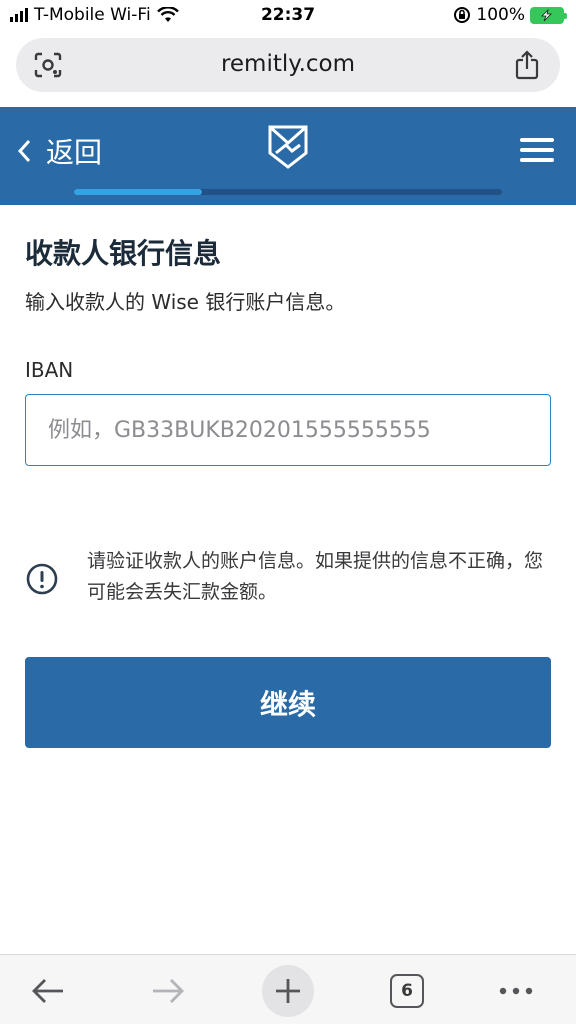 This screenshot has width=576, height=1024. I want to click on progress-fill, so click(138, 192).